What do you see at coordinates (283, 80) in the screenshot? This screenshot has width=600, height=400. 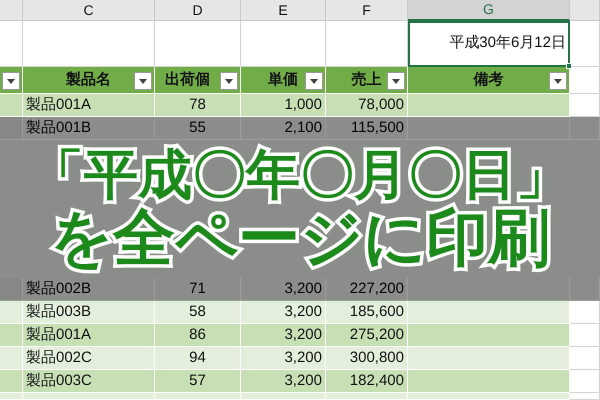 I see `column-heading: 単価` at bounding box center [283, 80].